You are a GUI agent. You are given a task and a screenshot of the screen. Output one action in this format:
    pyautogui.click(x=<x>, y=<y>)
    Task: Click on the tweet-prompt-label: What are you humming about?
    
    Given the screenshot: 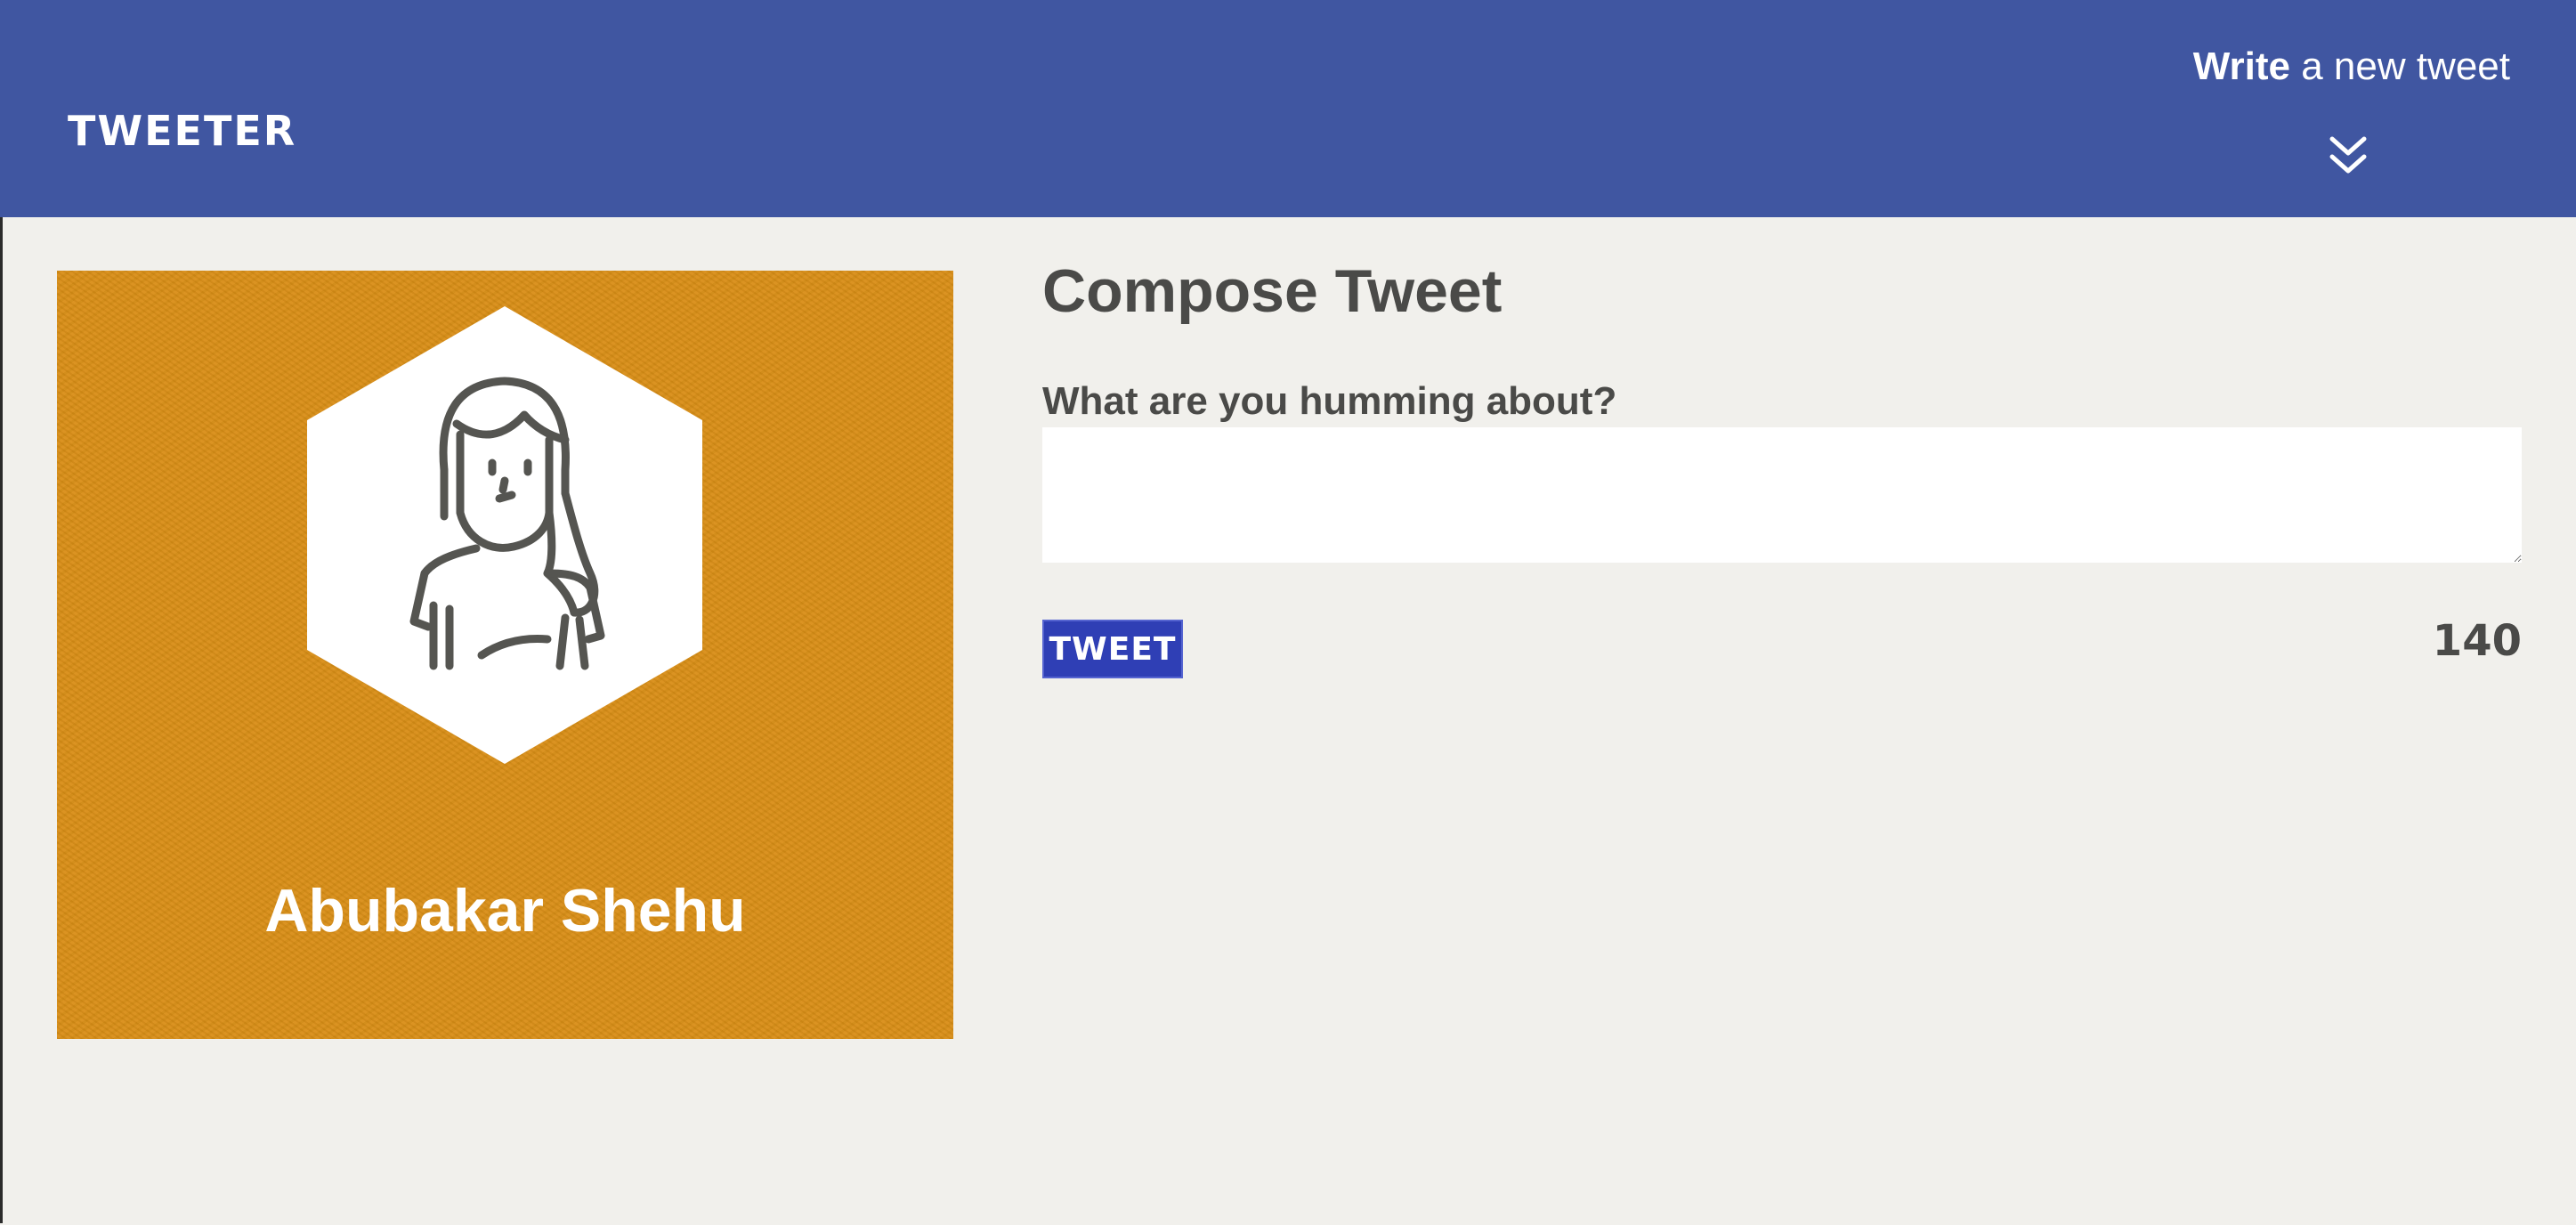 What is the action you would take?
    pyautogui.click(x=1329, y=401)
    